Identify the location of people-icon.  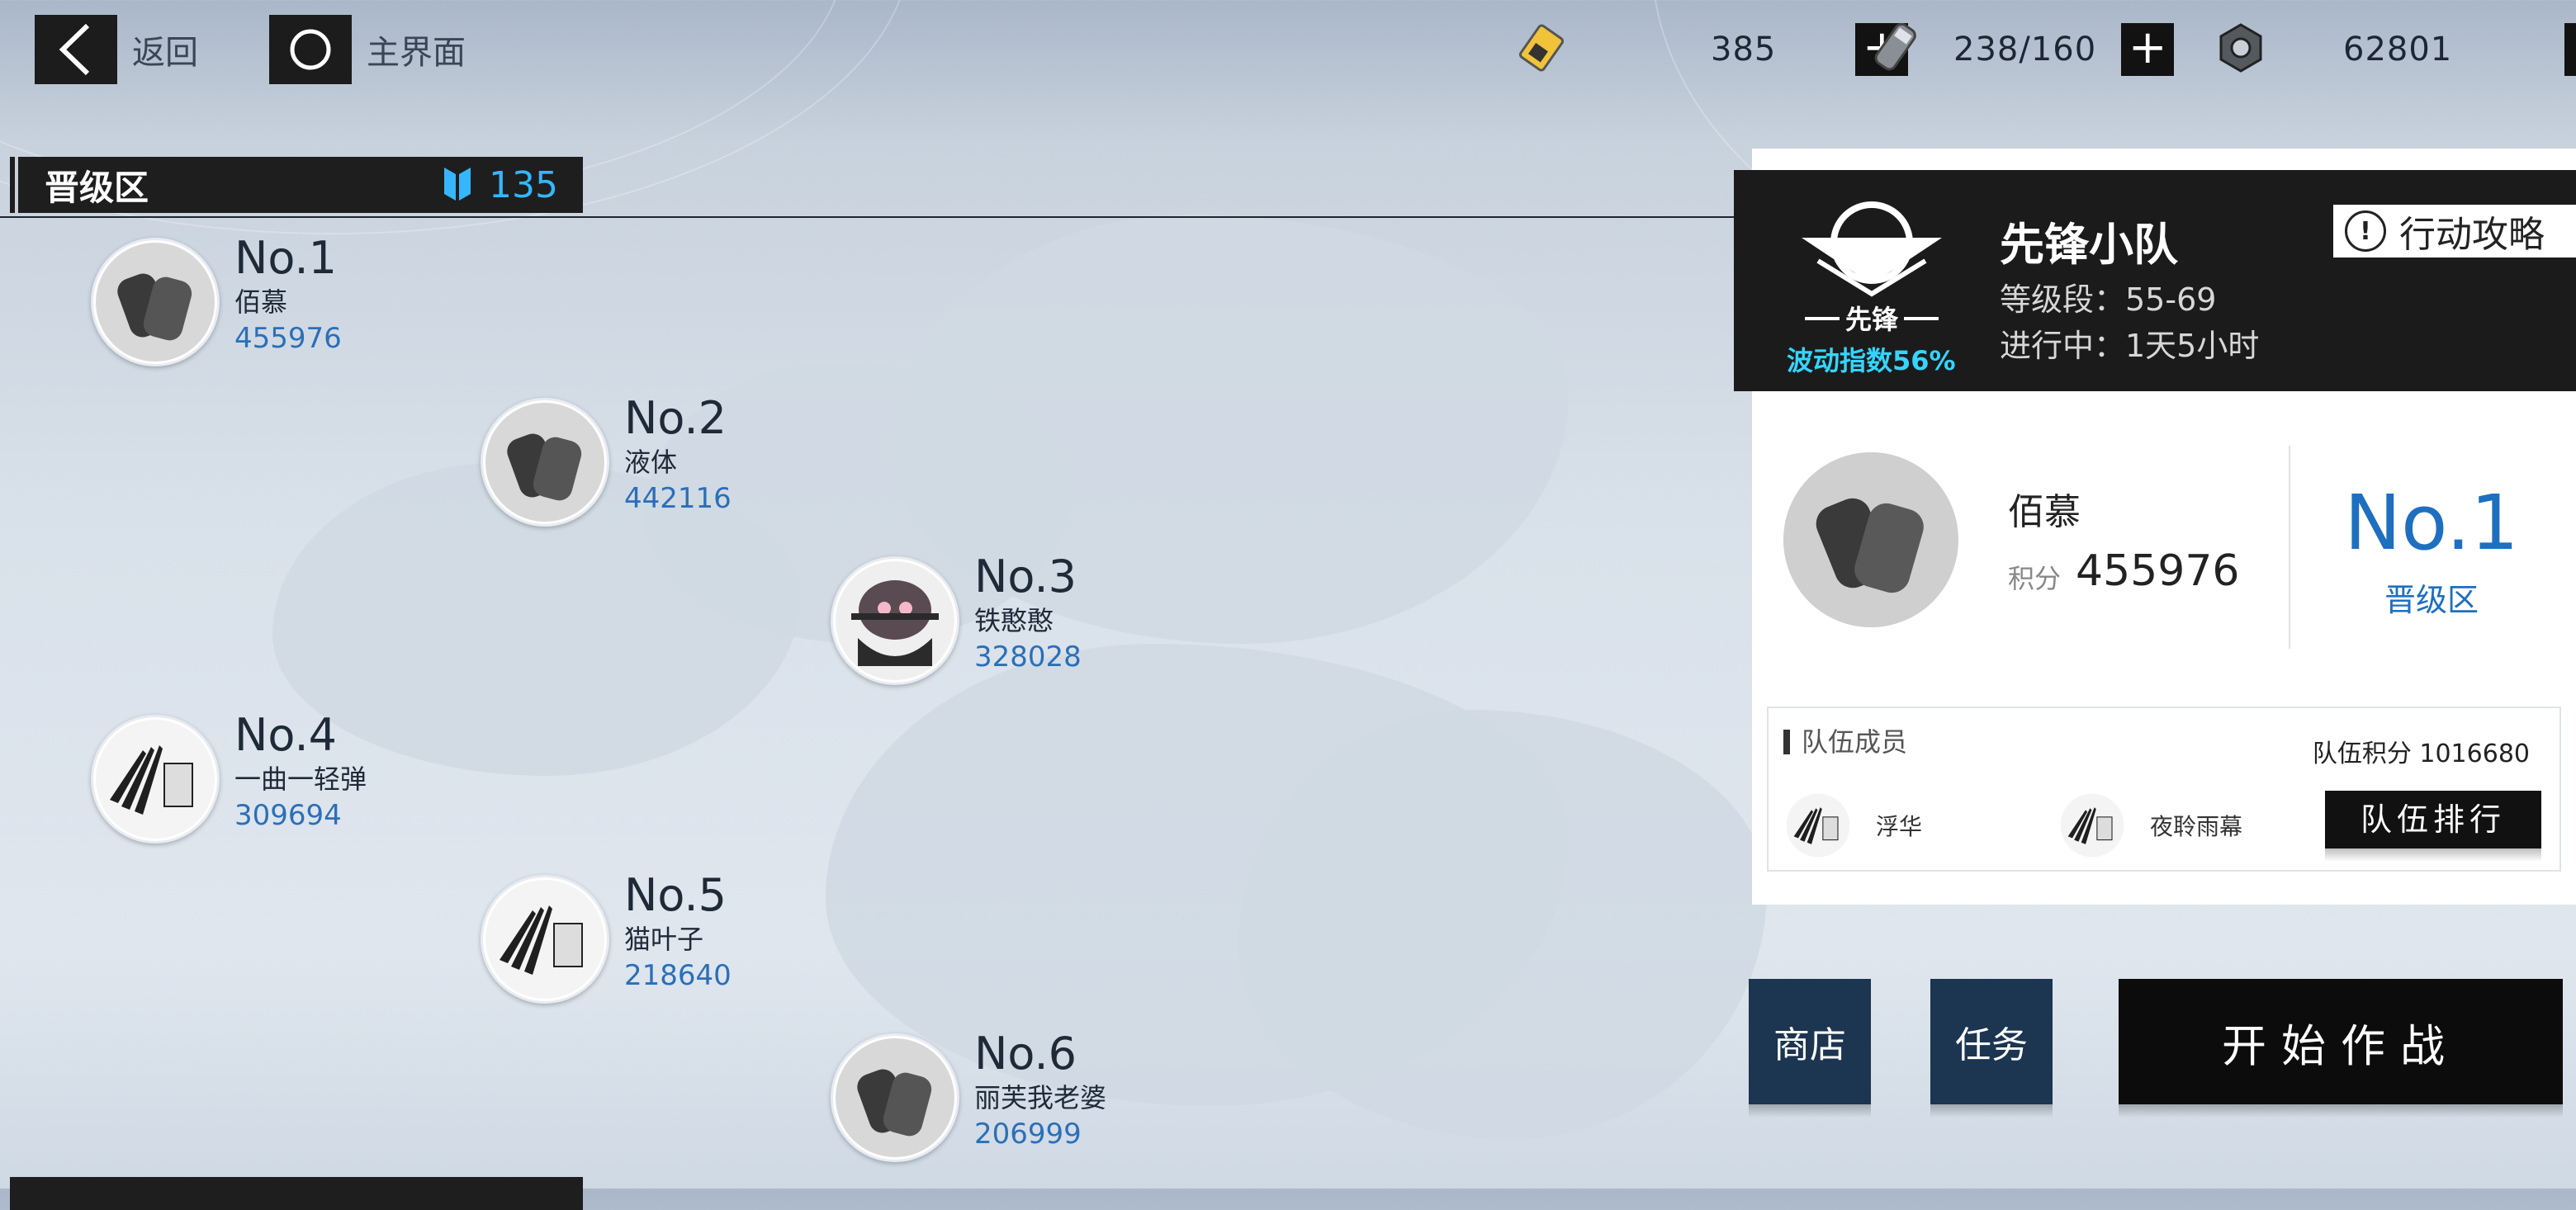
(457, 185).